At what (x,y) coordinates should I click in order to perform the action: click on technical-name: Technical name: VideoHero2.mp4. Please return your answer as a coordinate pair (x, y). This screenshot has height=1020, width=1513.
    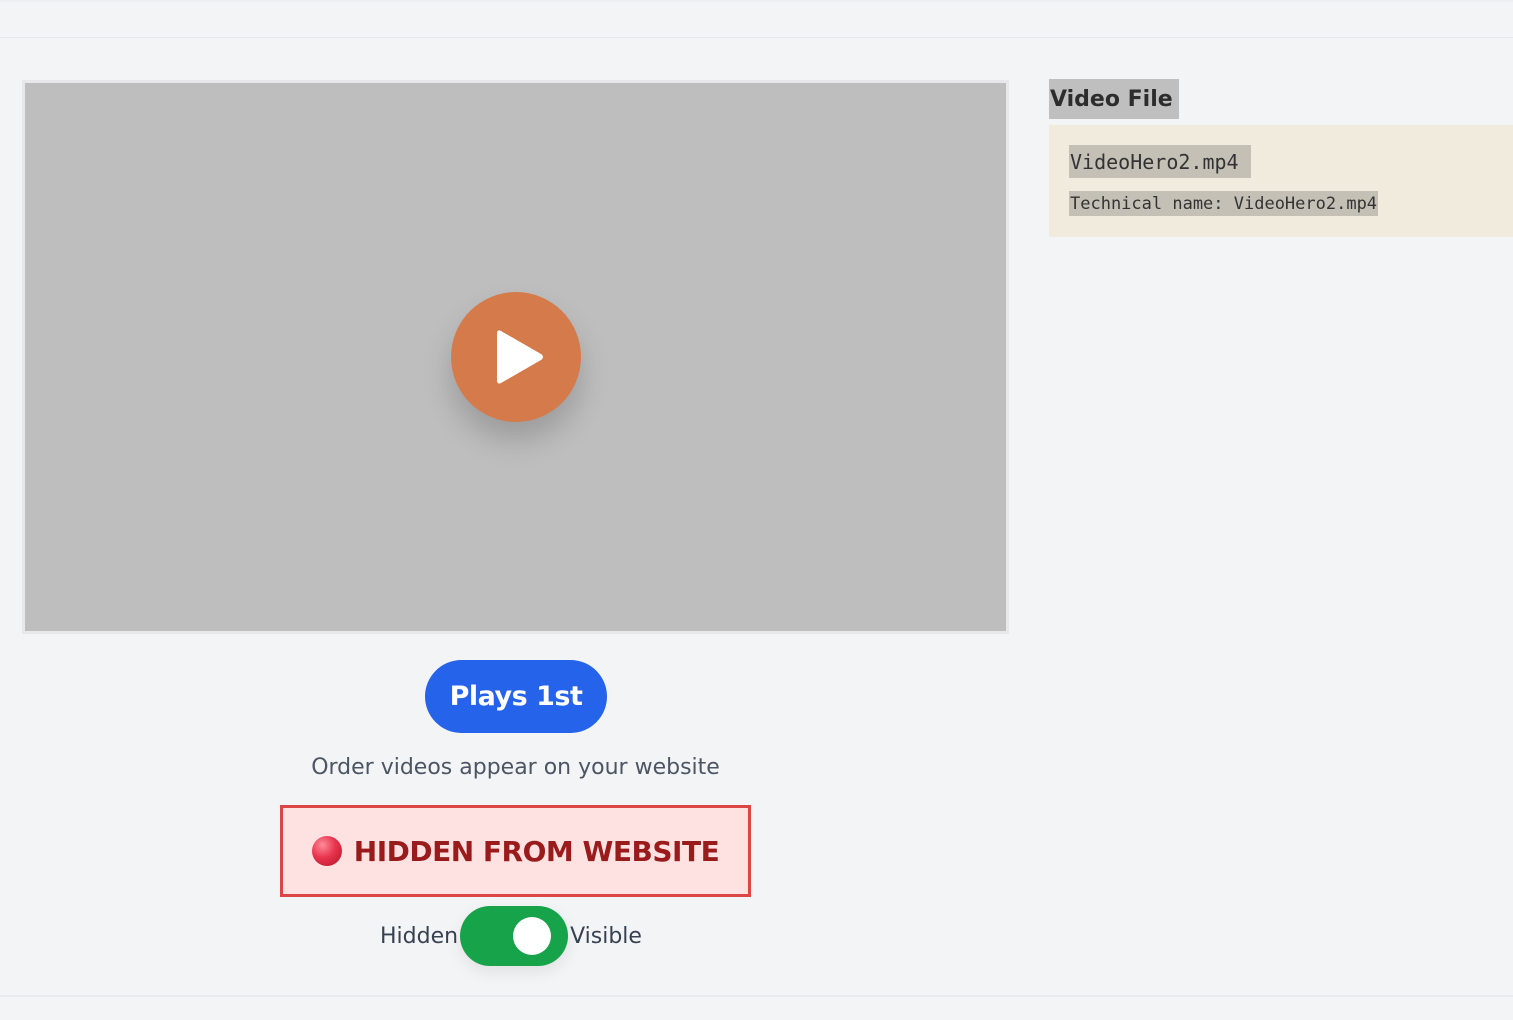
    Looking at the image, I should click on (1224, 203).